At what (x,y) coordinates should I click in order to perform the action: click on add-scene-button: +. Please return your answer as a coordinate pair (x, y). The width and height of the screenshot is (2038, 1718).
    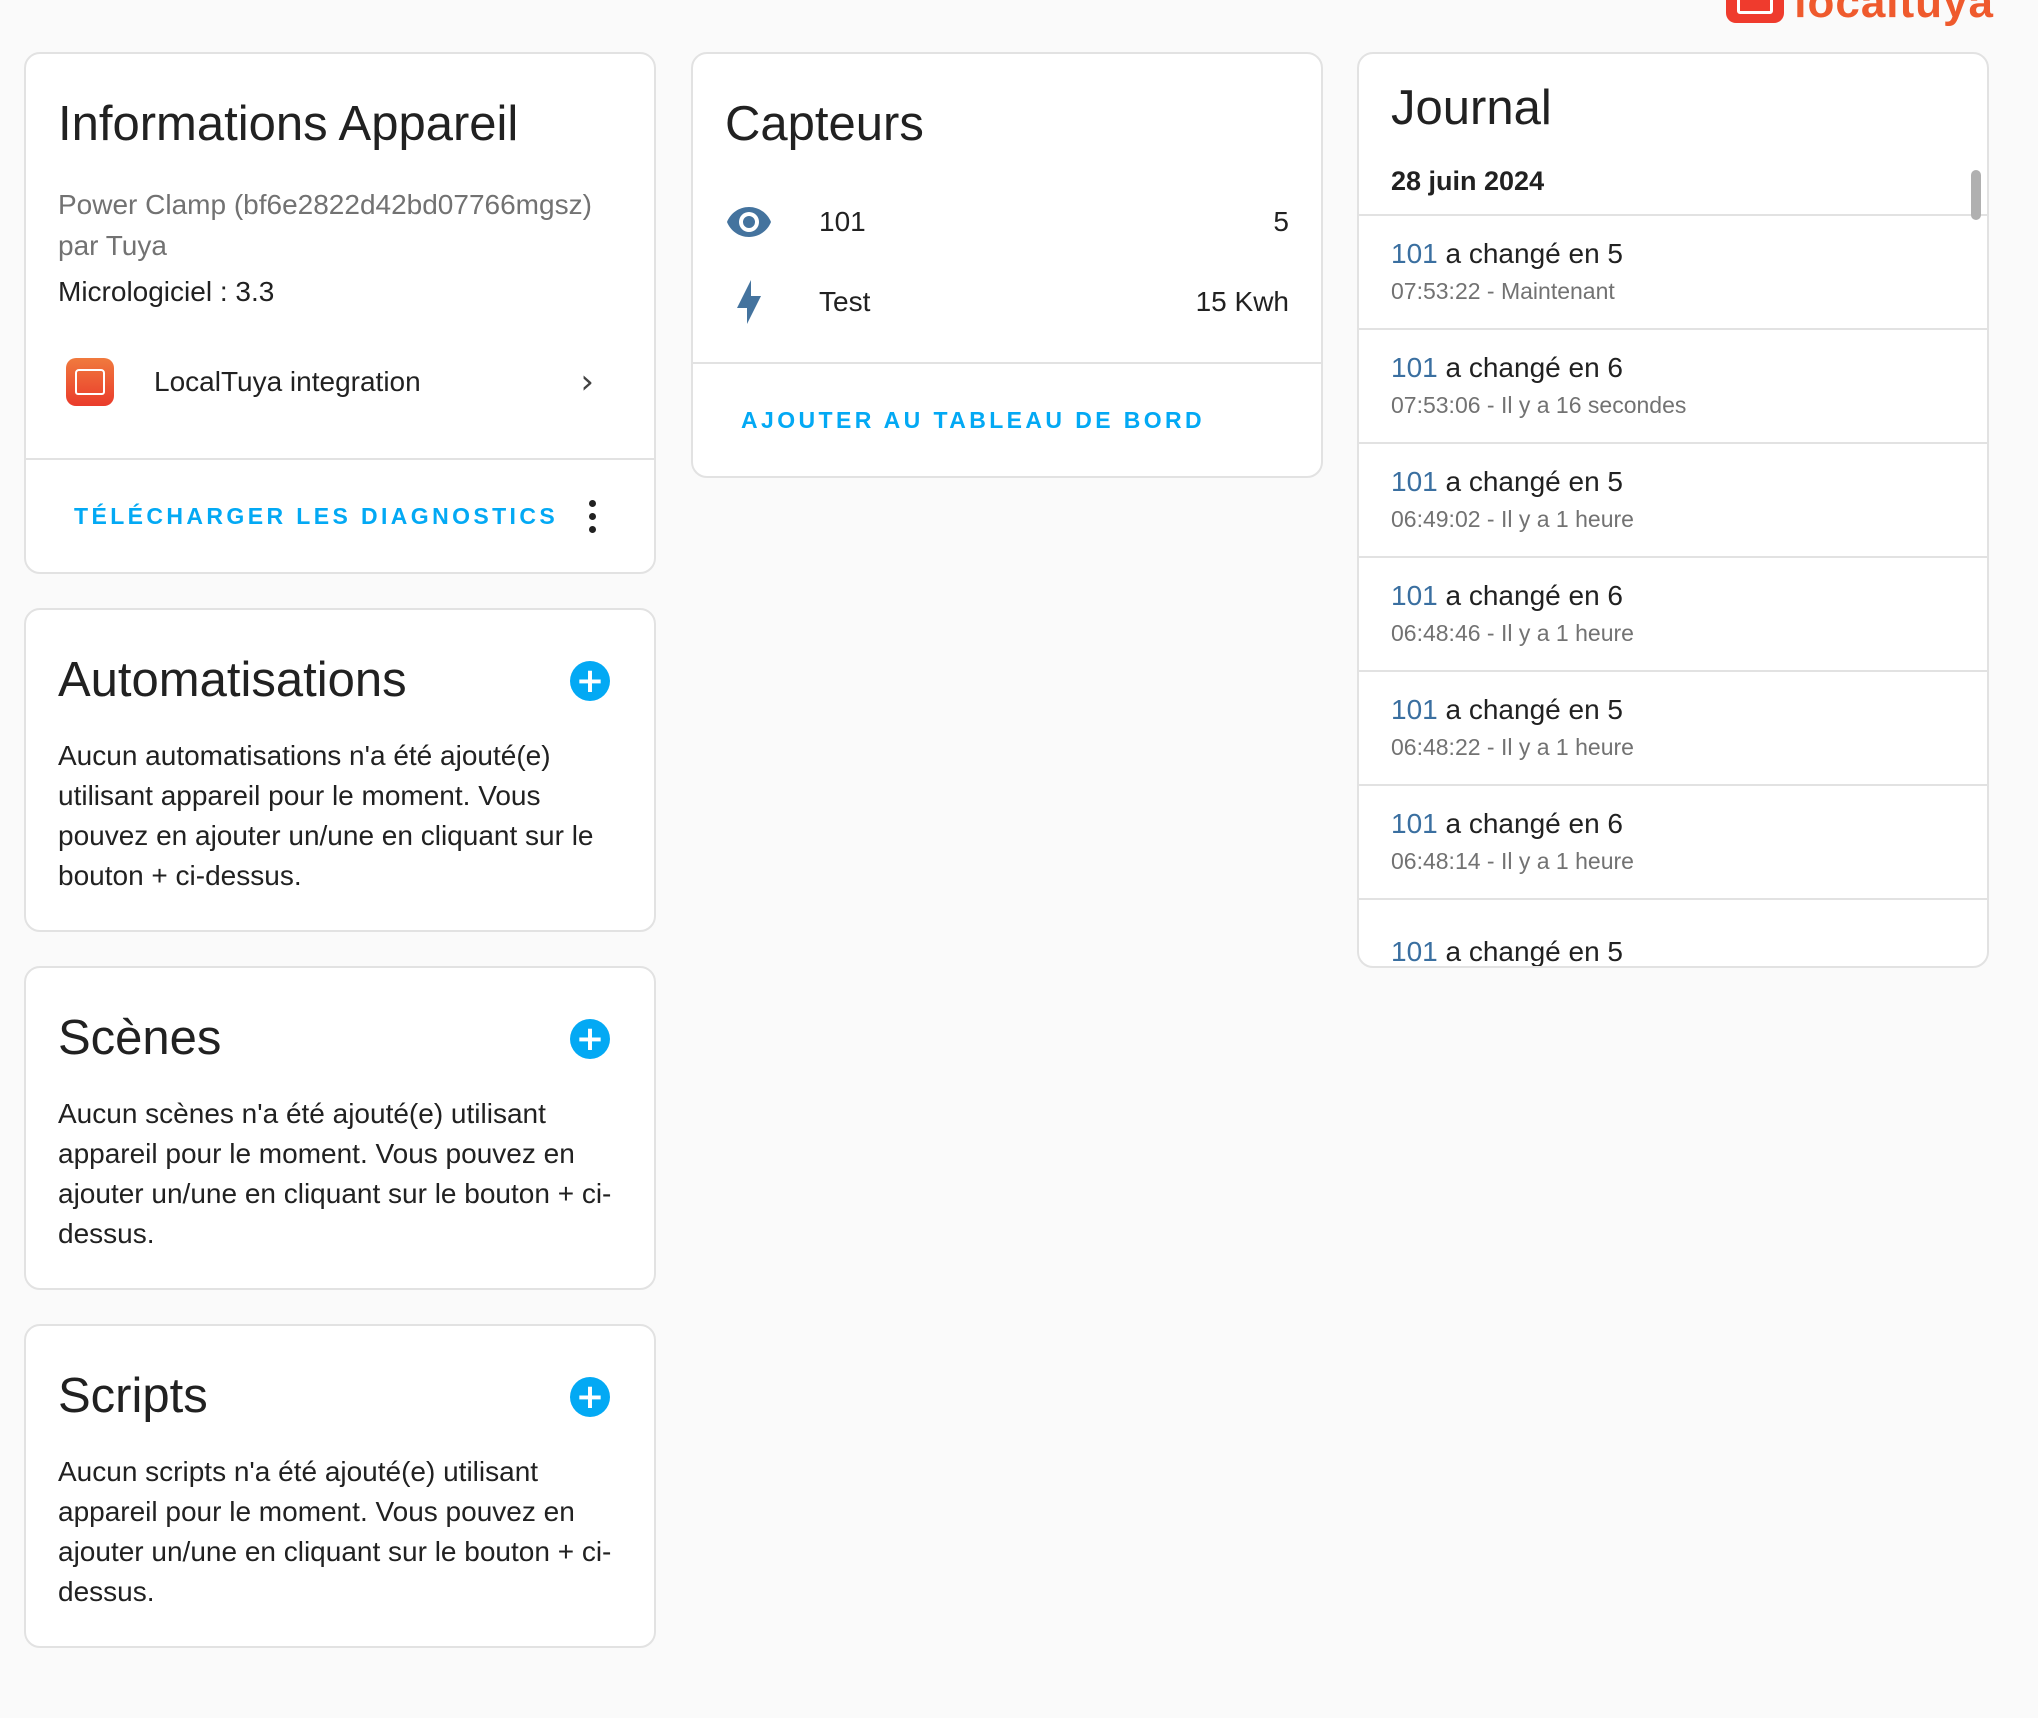
    Looking at the image, I should click on (590, 1038).